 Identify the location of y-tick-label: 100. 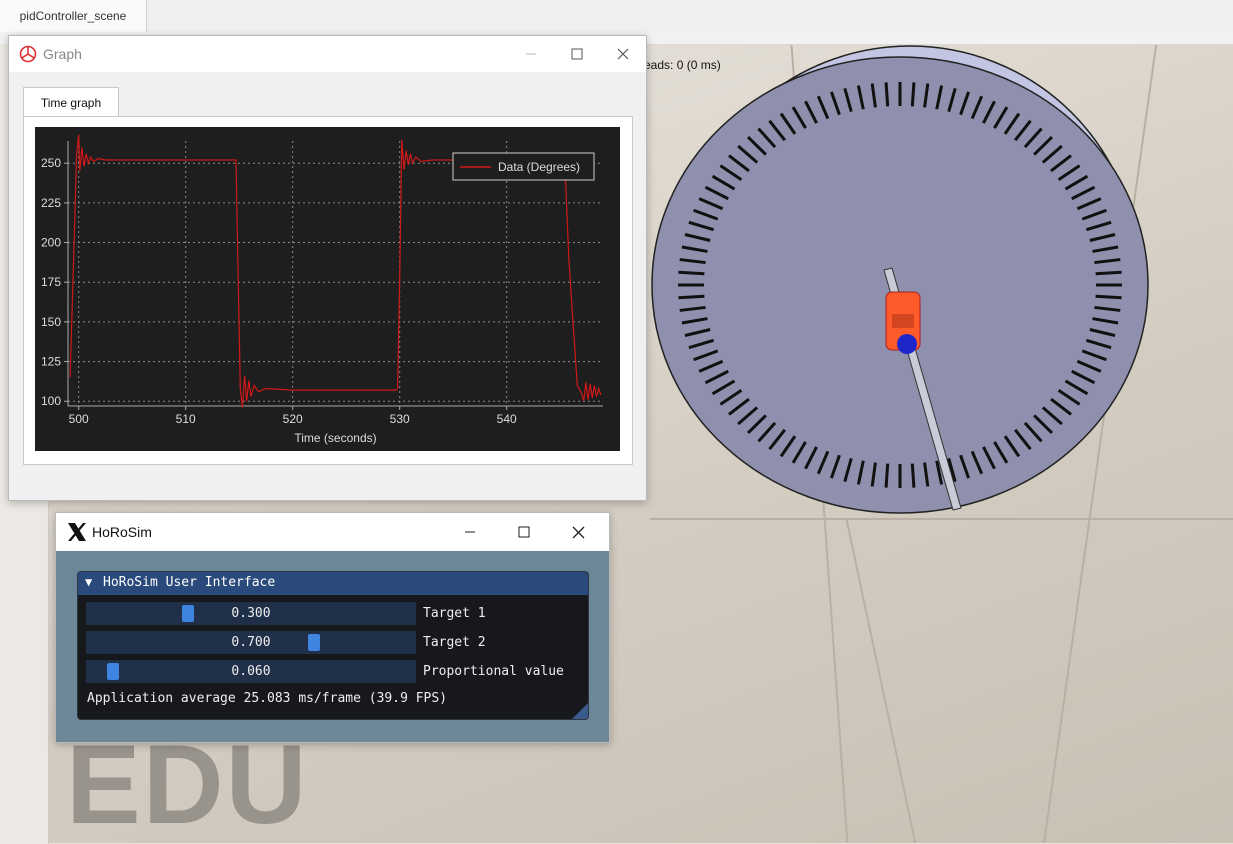
(51, 401).